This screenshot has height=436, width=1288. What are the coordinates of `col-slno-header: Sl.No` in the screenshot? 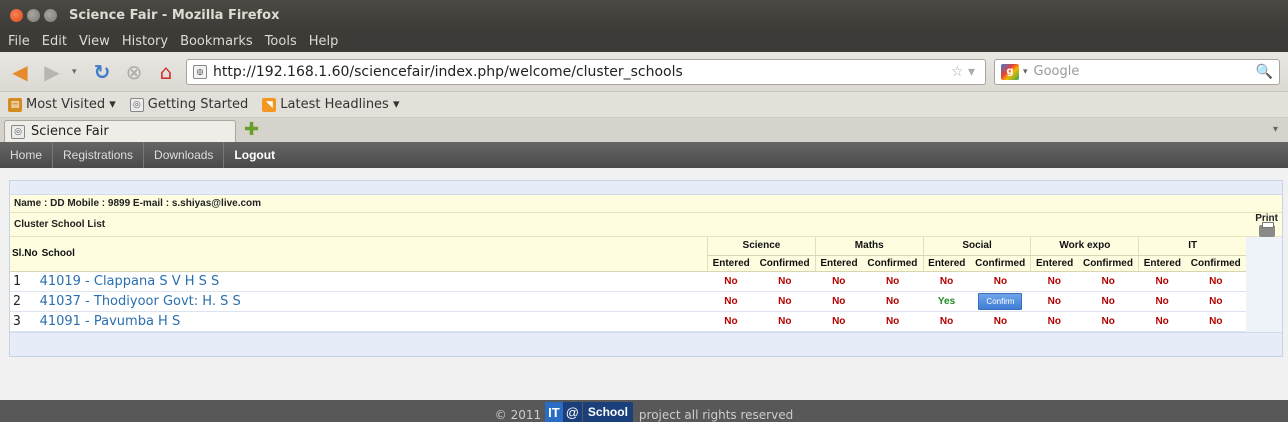 It's located at (25, 254).